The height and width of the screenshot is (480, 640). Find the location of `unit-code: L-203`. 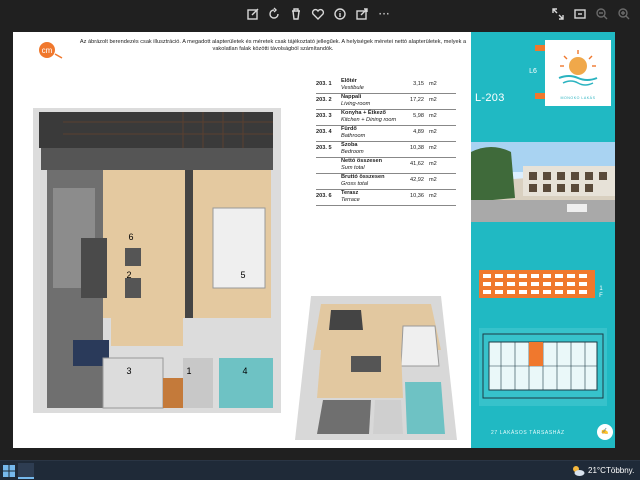

unit-code: L-203 is located at coordinates (490, 98).